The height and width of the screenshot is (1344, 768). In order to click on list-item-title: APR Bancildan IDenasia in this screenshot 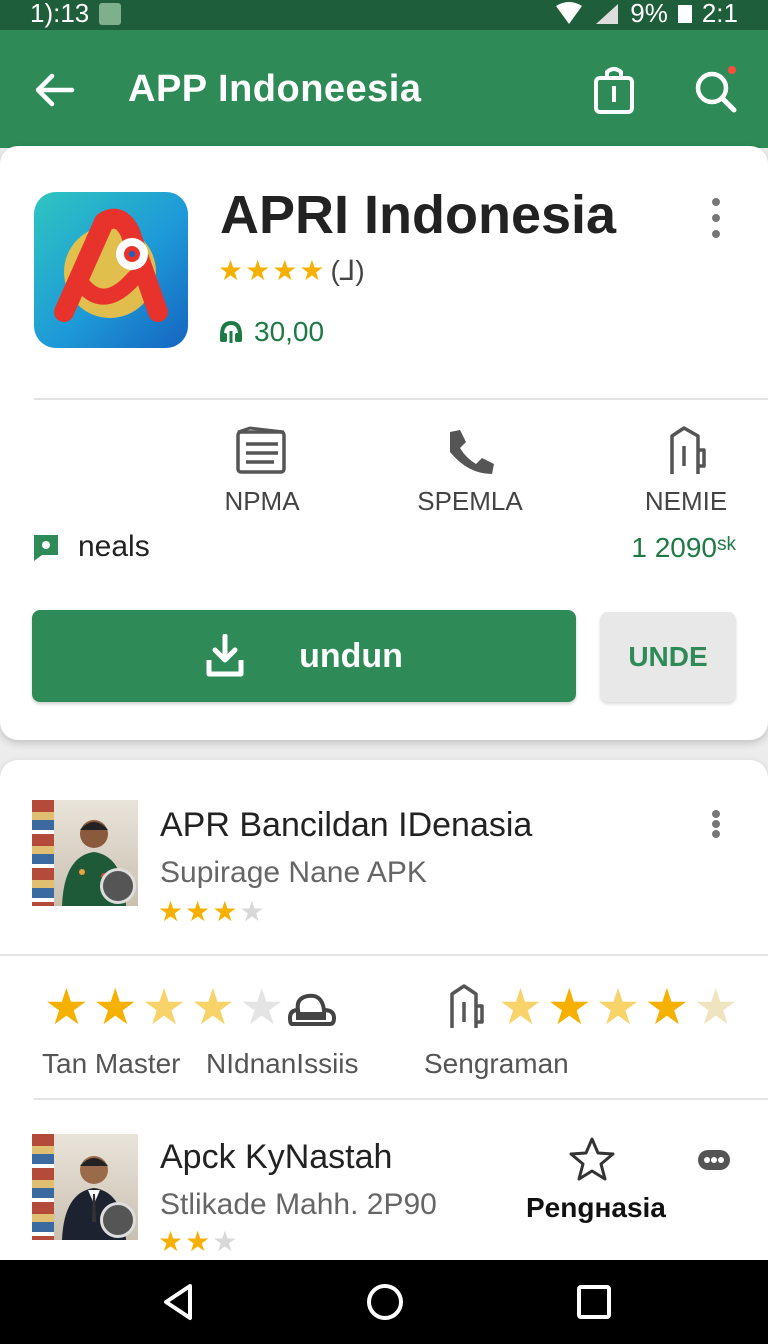, I will do `click(346, 825)`.